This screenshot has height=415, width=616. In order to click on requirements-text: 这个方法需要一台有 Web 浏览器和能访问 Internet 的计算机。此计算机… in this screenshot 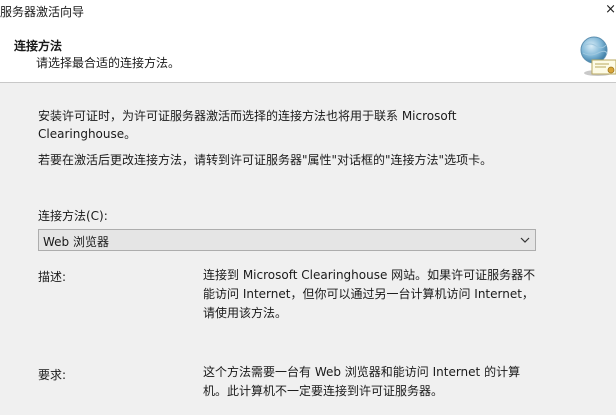, I will do `click(362, 381)`.